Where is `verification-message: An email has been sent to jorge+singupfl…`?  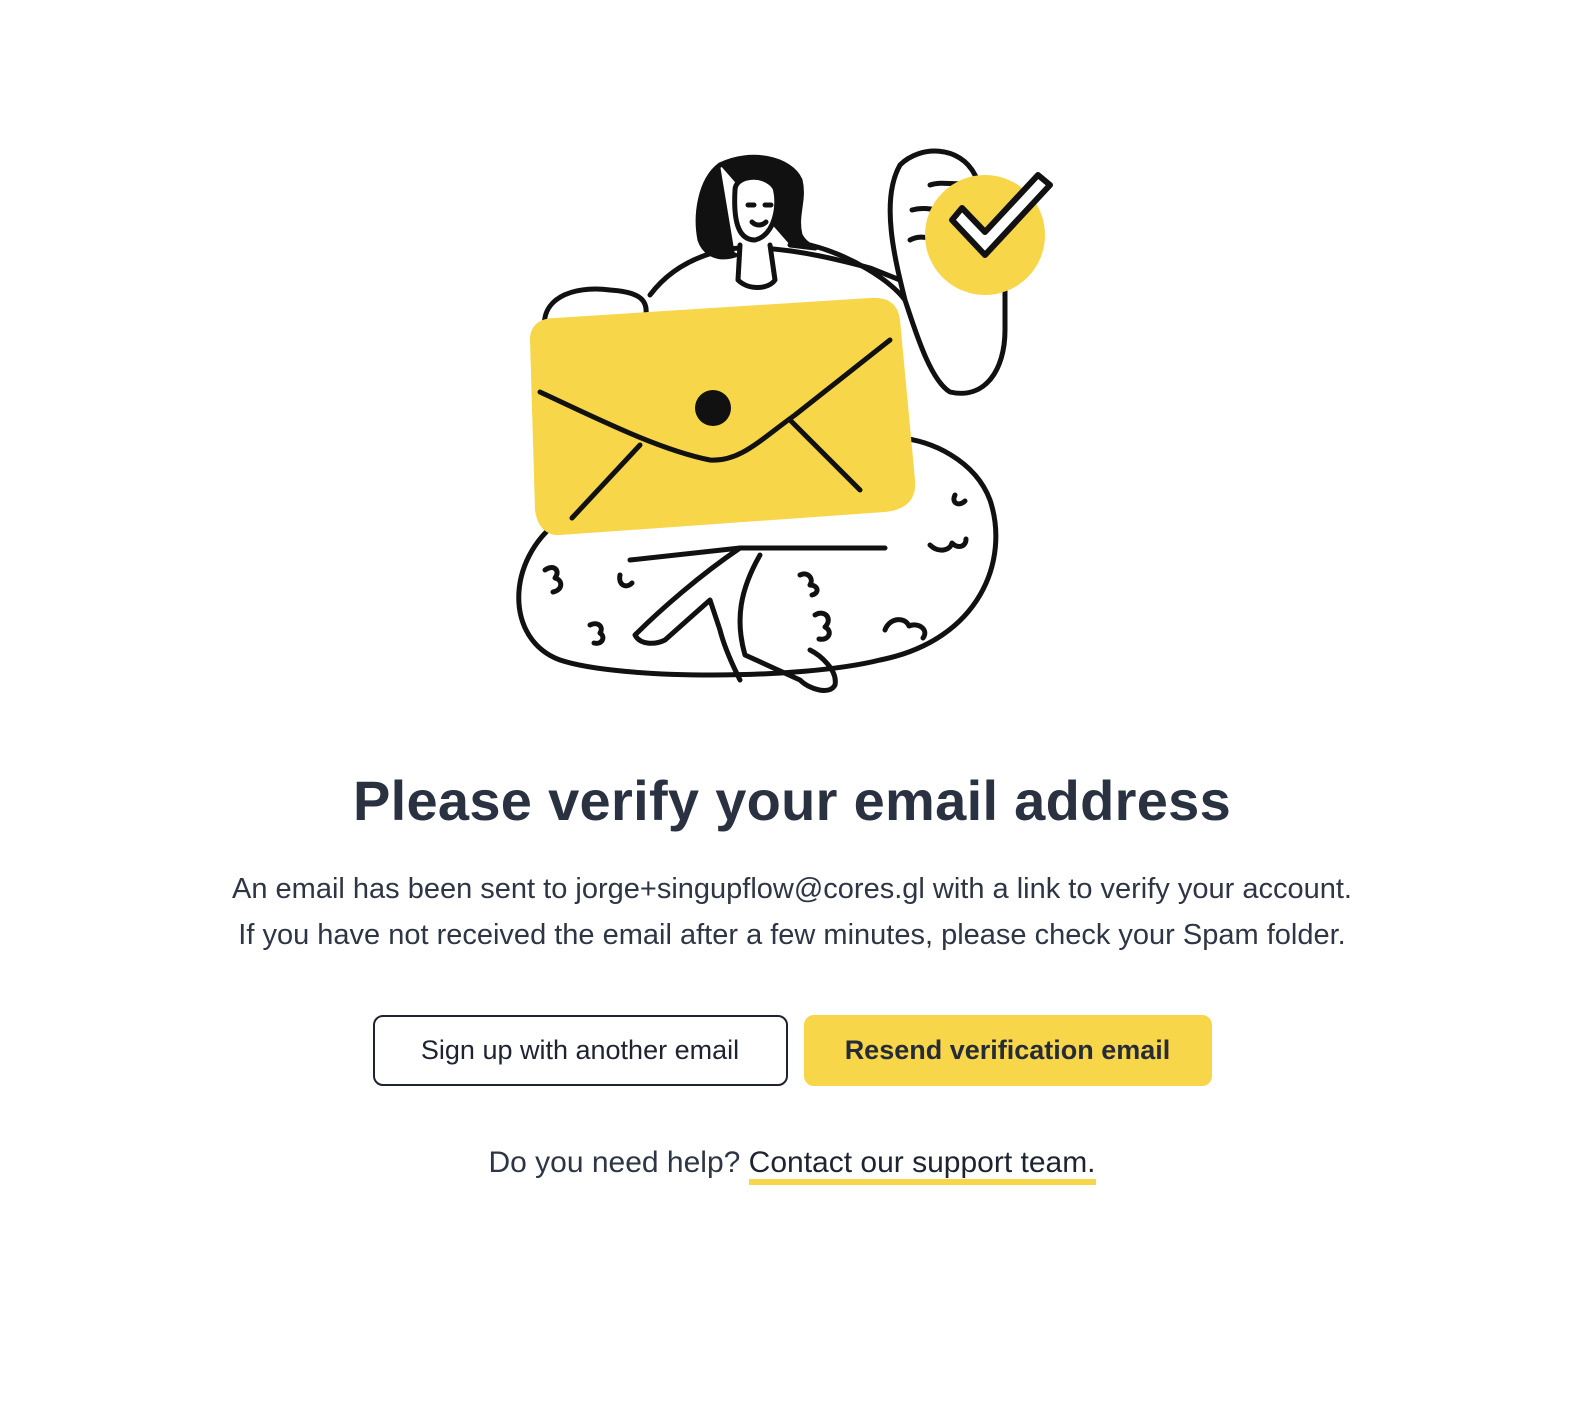
verification-message: An email has been sent to jorge+singupfl… is located at coordinates (792, 912).